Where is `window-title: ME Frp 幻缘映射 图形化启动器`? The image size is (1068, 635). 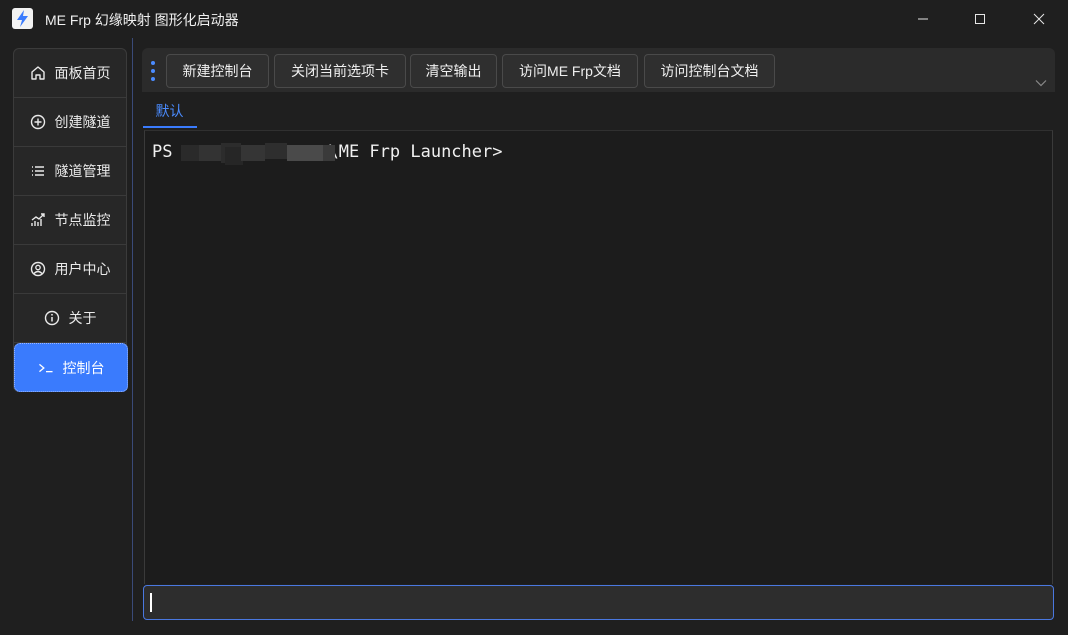 window-title: ME Frp 幻缘映射 图形化启动器 is located at coordinates (142, 20).